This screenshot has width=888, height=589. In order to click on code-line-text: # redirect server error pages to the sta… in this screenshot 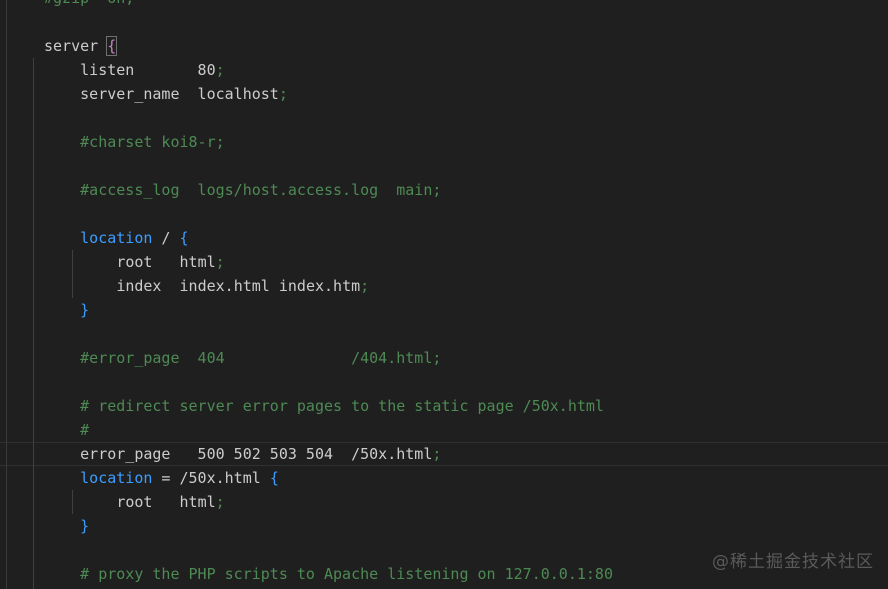, I will do `click(342, 406)`.